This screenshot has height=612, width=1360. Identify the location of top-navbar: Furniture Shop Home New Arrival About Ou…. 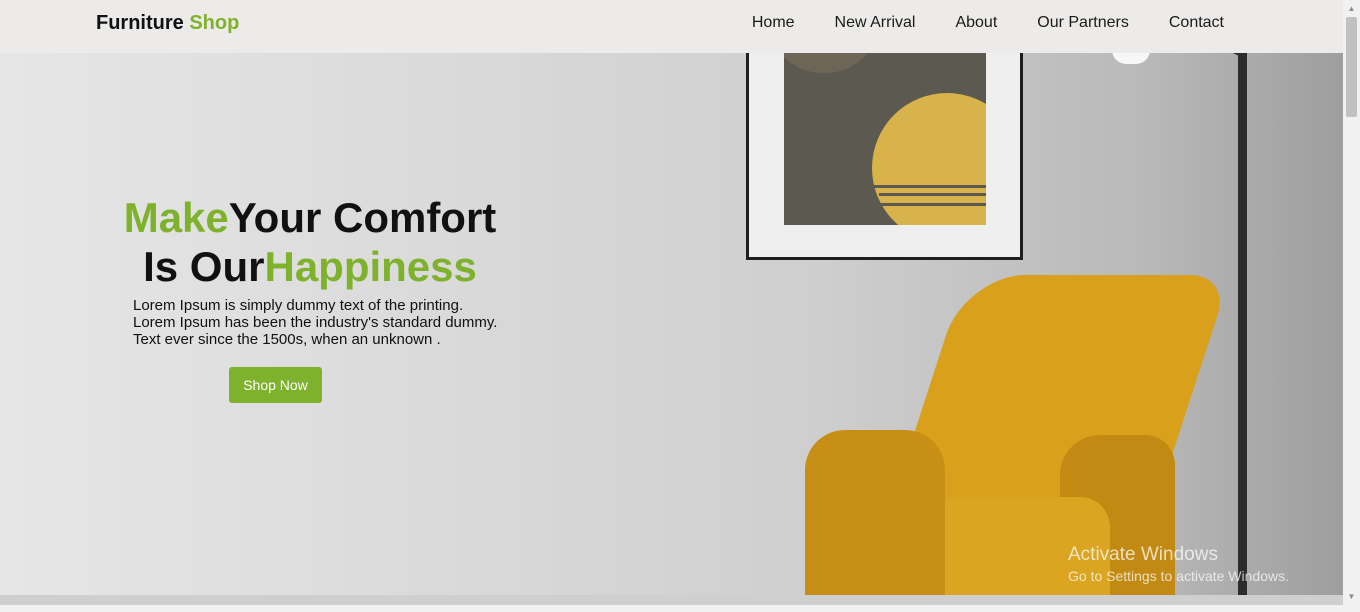
(671, 26).